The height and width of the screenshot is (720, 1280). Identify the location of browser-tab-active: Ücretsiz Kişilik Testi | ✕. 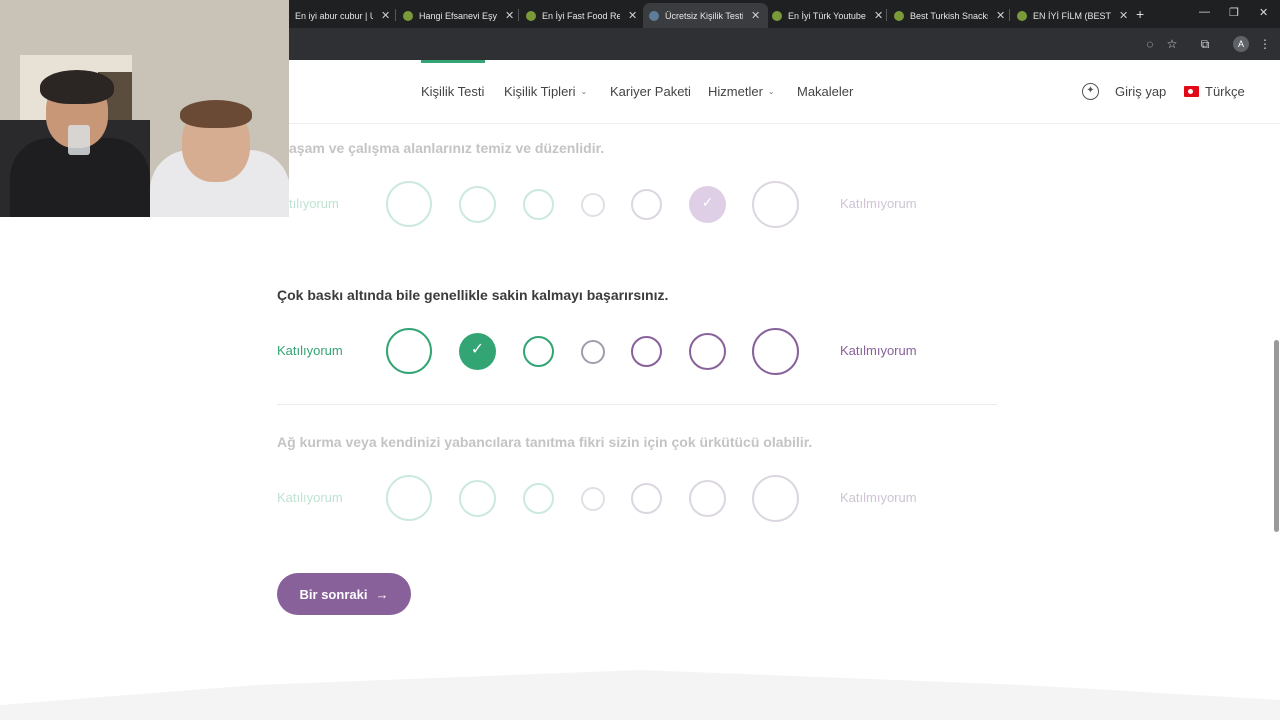
(706, 15).